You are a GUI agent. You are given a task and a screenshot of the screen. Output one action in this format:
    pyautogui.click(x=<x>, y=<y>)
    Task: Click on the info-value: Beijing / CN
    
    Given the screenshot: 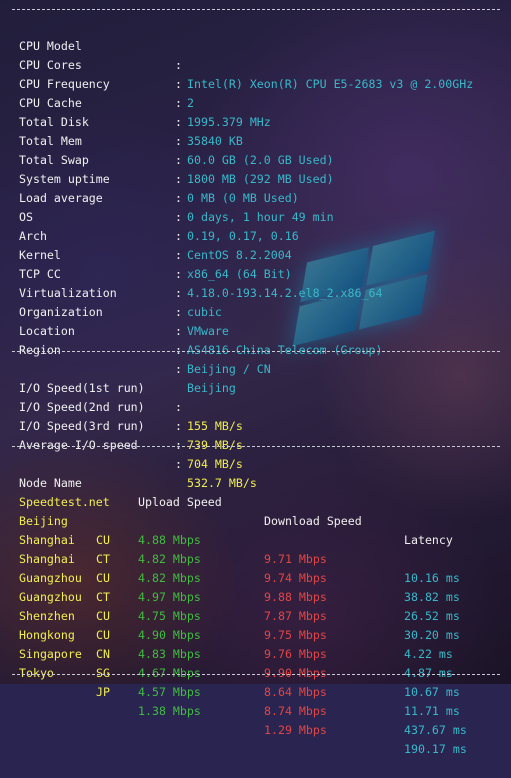 What is the action you would take?
    pyautogui.click(x=229, y=369)
    